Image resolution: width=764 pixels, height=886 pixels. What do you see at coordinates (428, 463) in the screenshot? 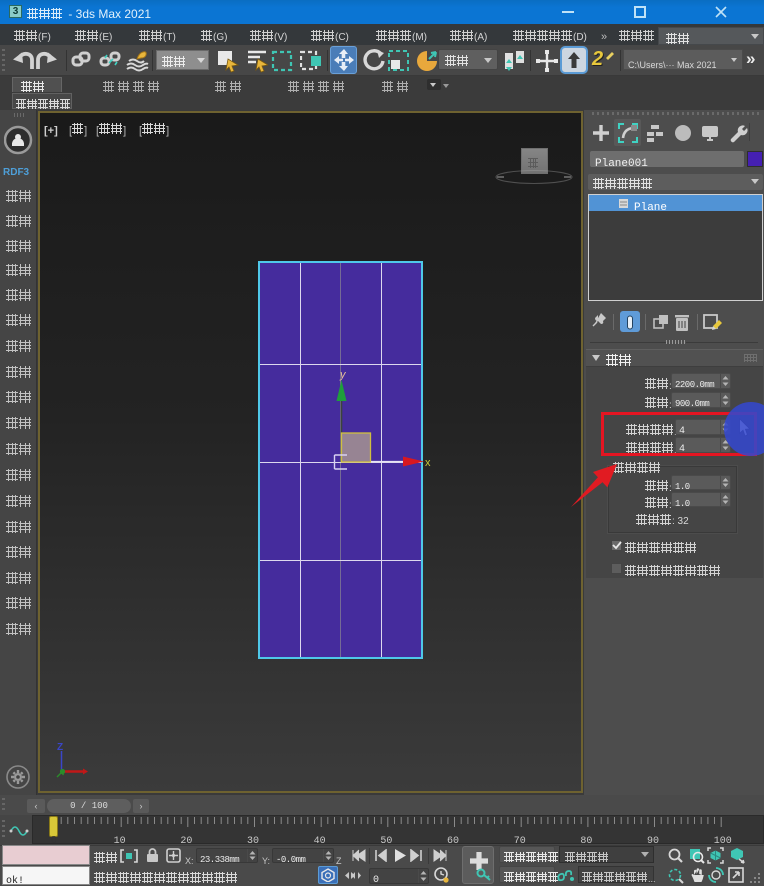
I see `svg-text: x` at bounding box center [428, 463].